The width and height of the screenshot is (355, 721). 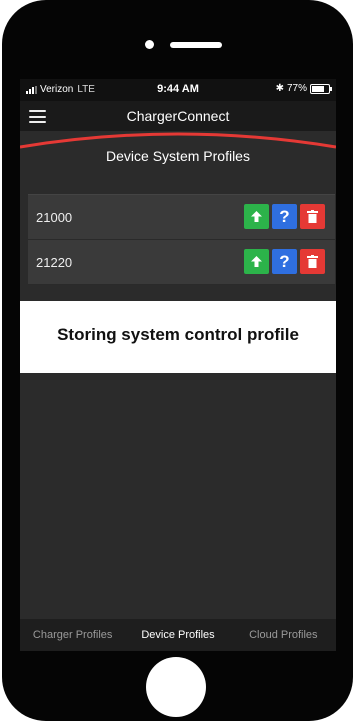 What do you see at coordinates (181, 217) in the screenshot?
I see `profile-row: 21000 ?` at bounding box center [181, 217].